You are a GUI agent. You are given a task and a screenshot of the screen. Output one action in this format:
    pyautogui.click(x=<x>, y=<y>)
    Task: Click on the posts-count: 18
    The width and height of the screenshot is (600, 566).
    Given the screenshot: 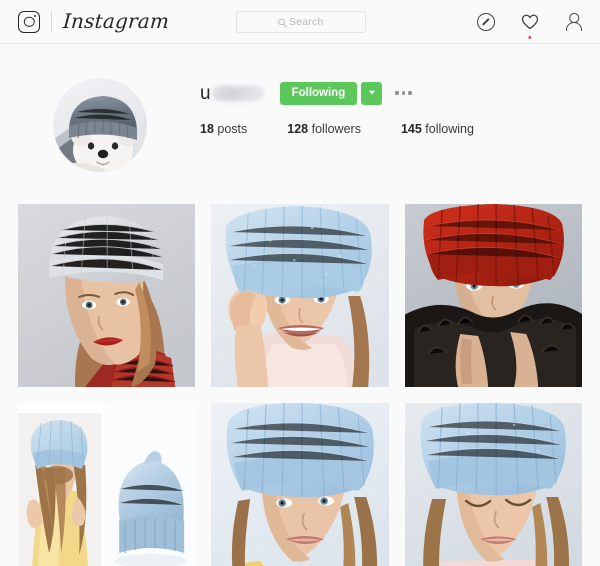 What is the action you would take?
    pyautogui.click(x=207, y=129)
    